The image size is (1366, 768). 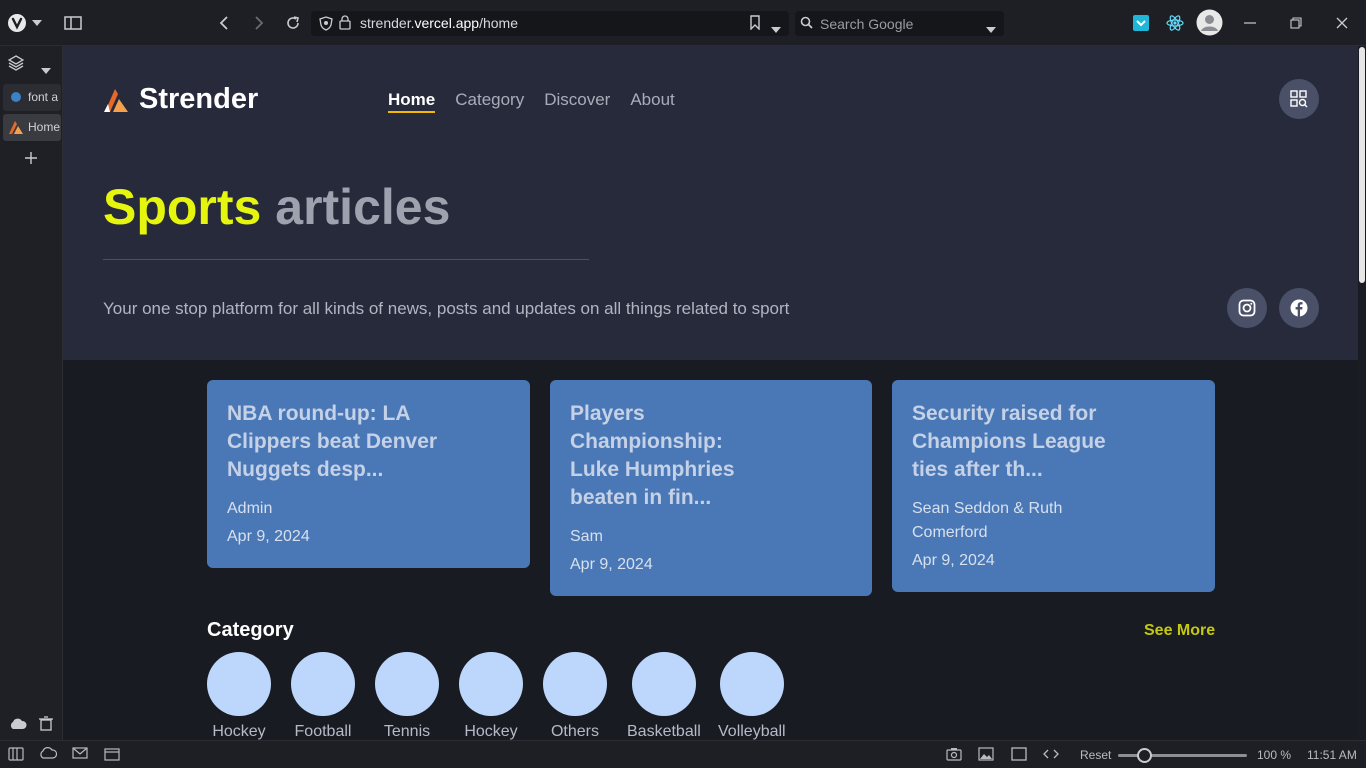 I want to click on category-item-basketball: Basketball, so click(x=664, y=696).